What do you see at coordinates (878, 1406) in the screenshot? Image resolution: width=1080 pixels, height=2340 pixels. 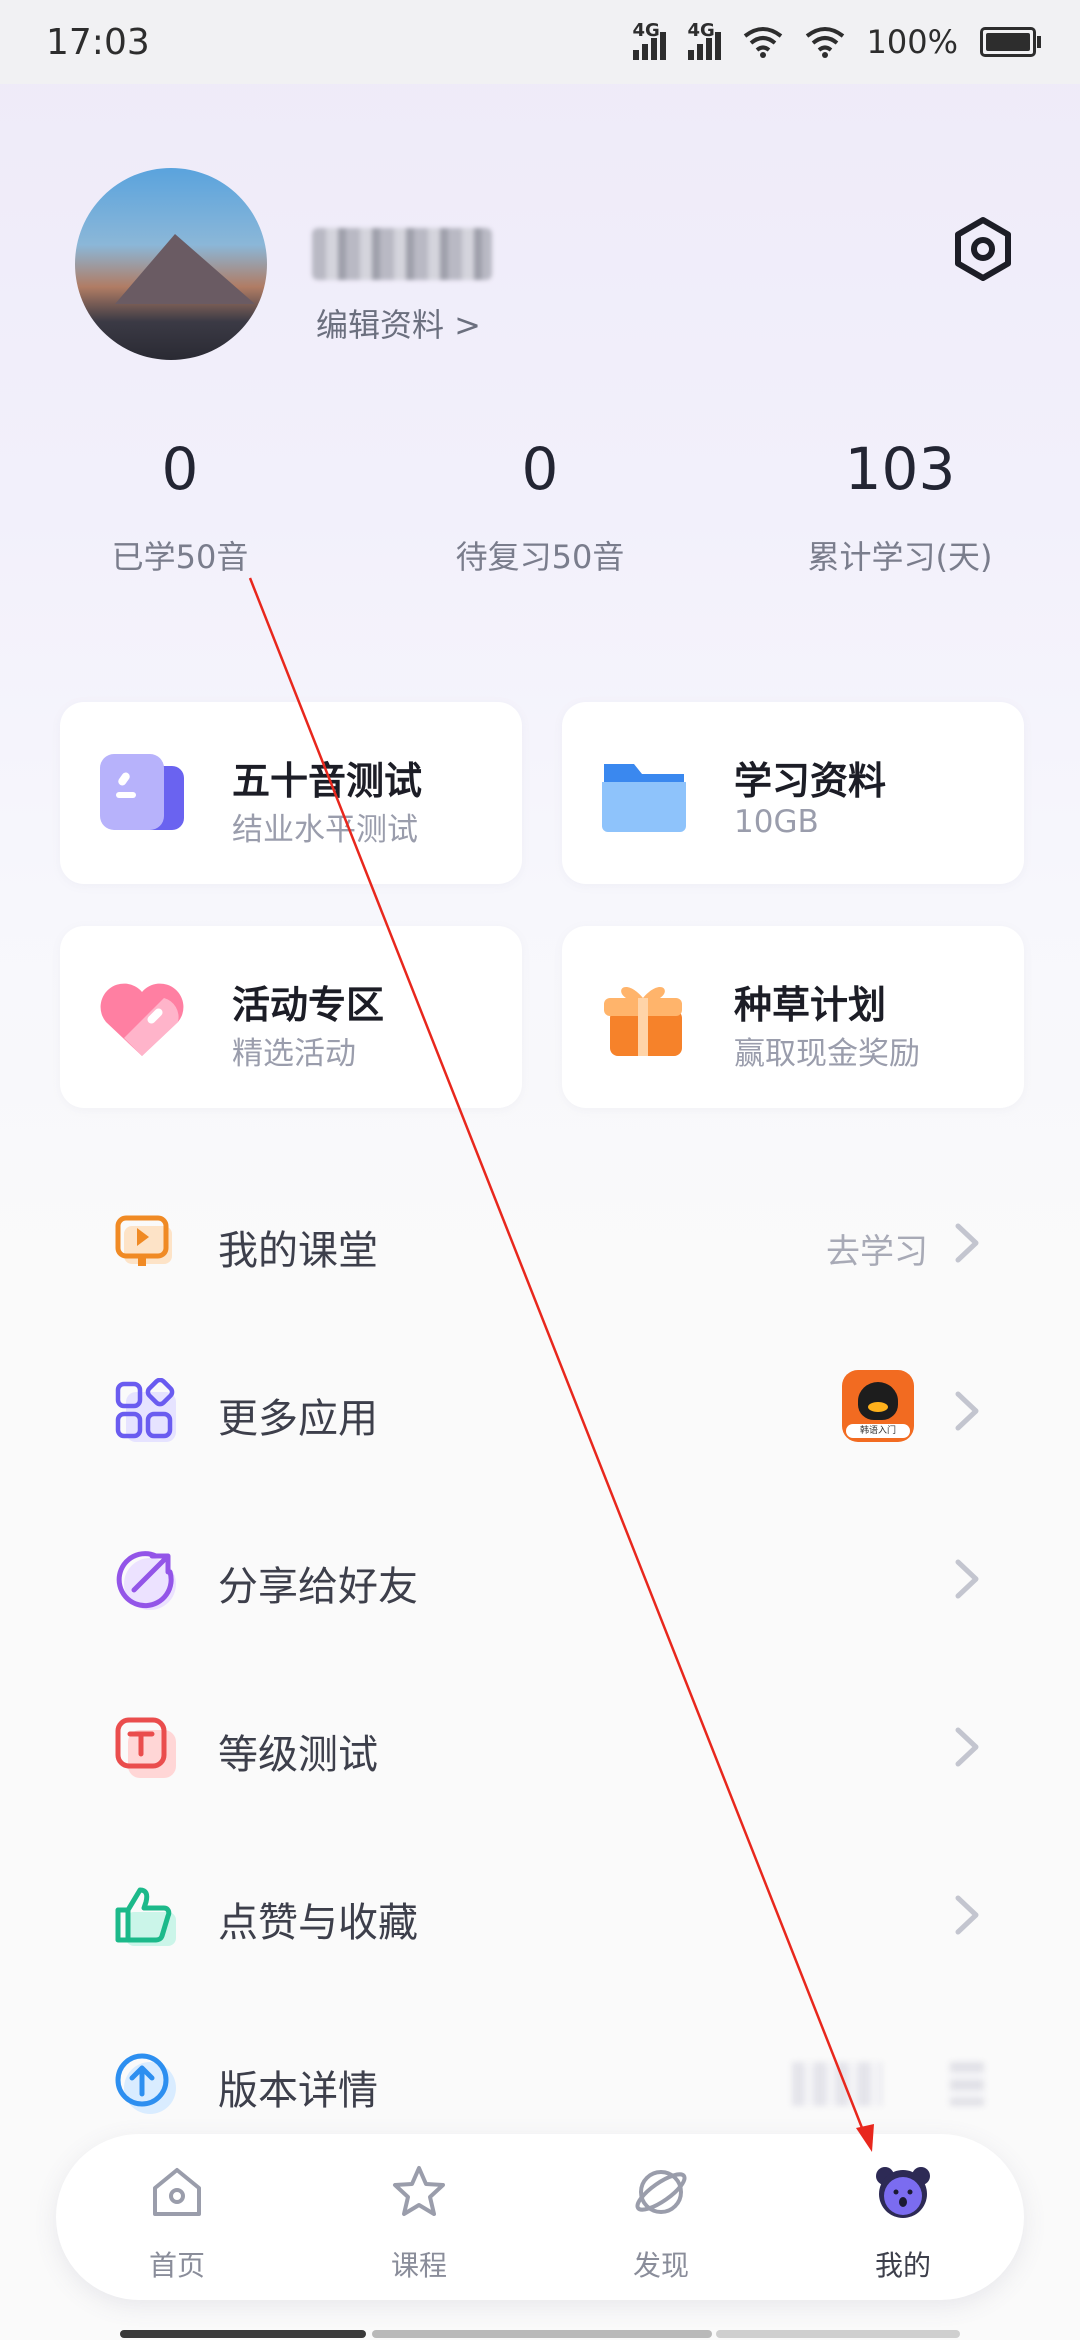 I see `korean-app-thumbnail: 韩语入门` at bounding box center [878, 1406].